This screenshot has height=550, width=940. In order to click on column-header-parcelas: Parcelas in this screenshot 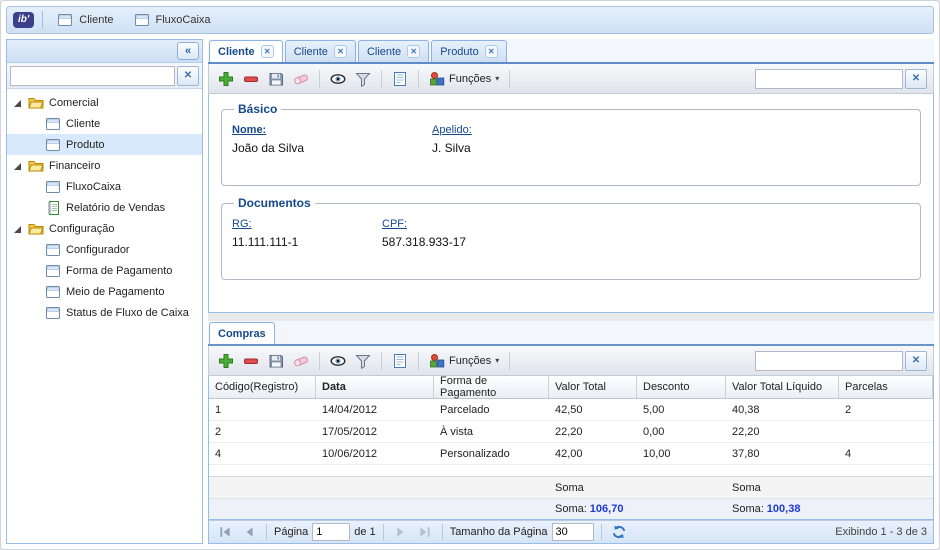, I will do `click(886, 387)`.